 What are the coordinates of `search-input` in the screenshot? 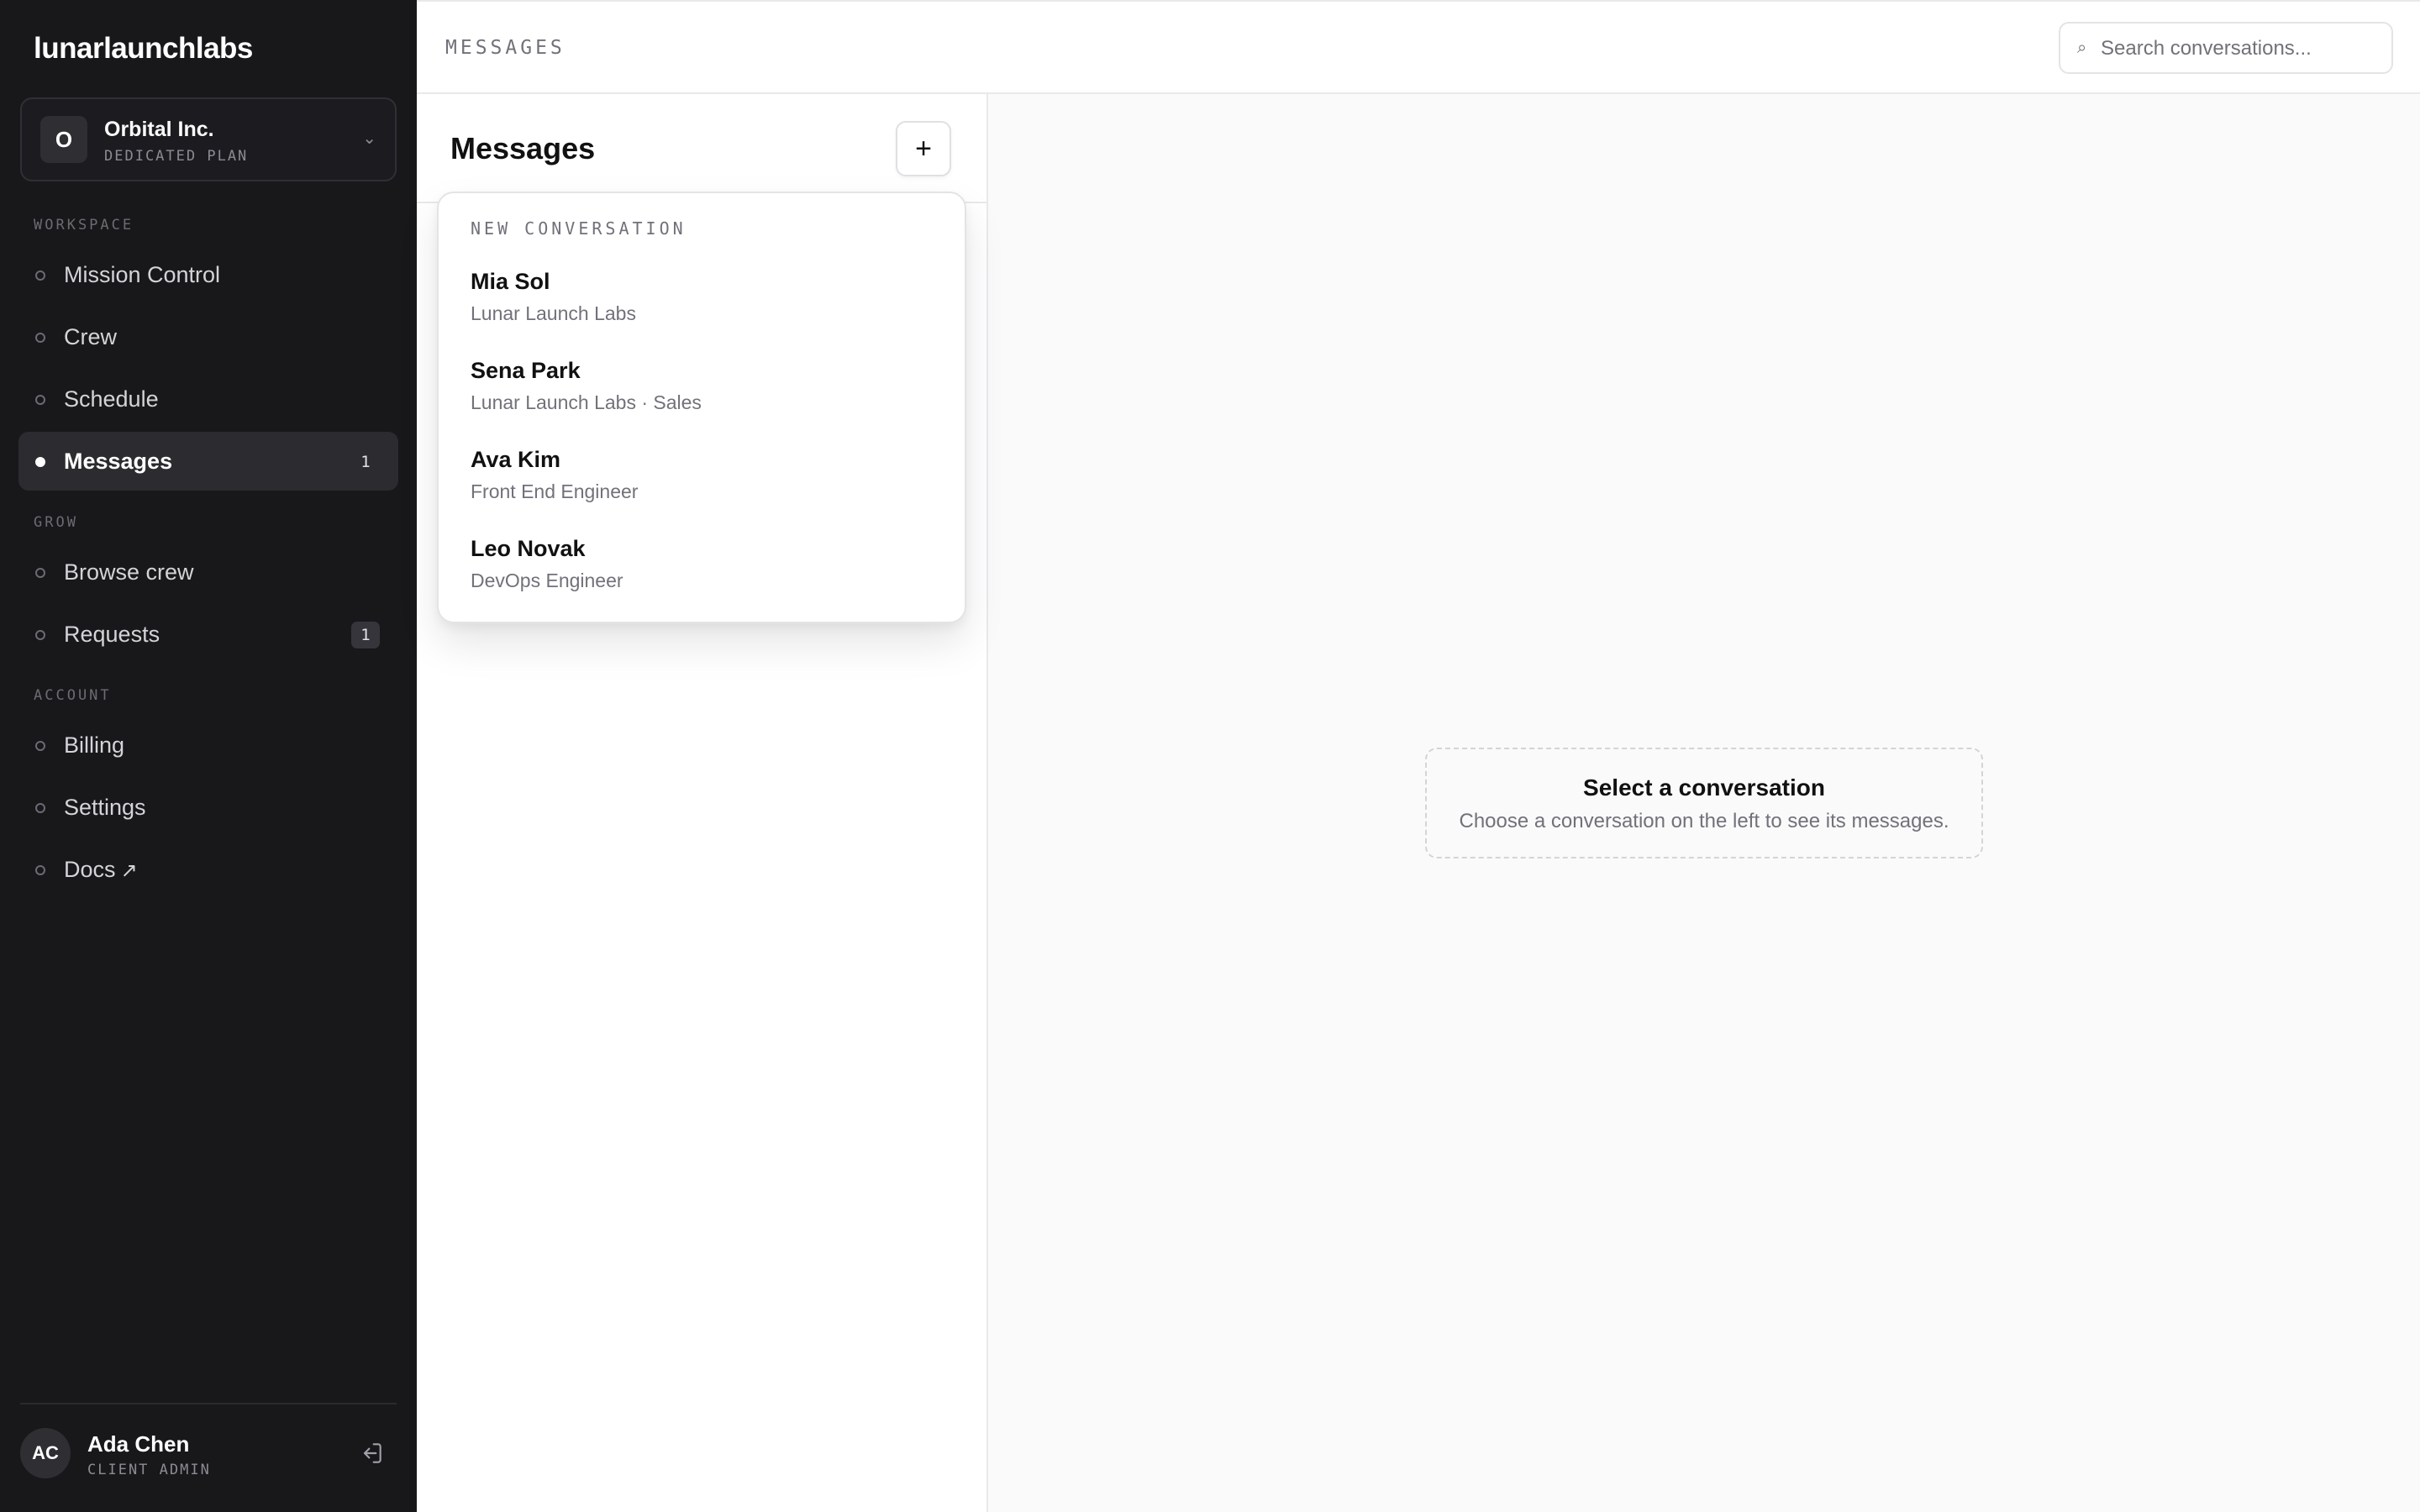 It's located at (2239, 49).